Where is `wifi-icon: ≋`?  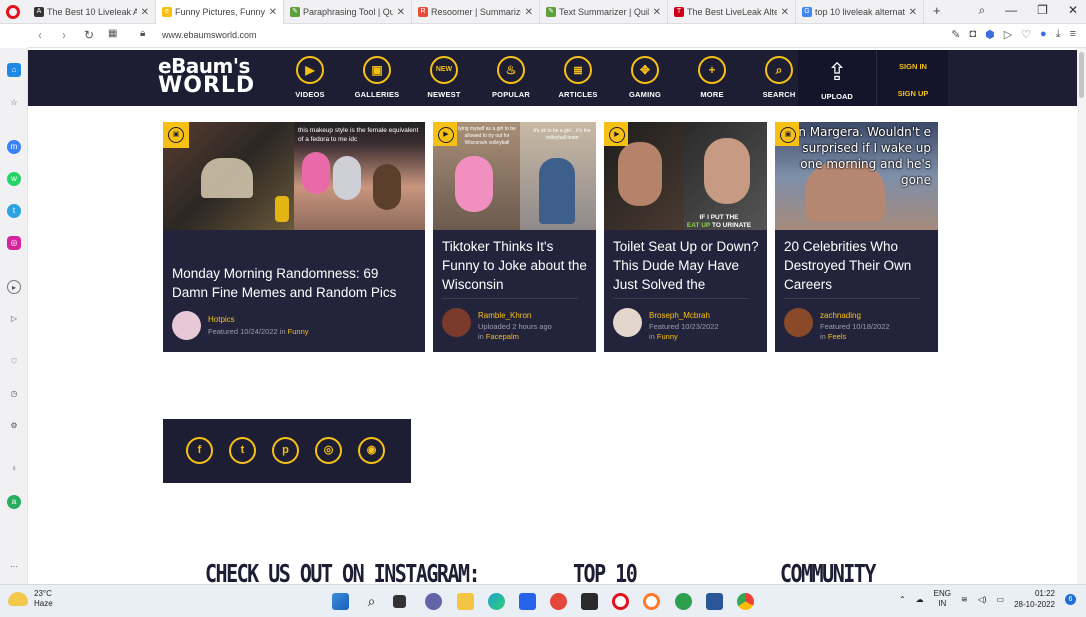 wifi-icon: ≋ is located at coordinates (964, 599).